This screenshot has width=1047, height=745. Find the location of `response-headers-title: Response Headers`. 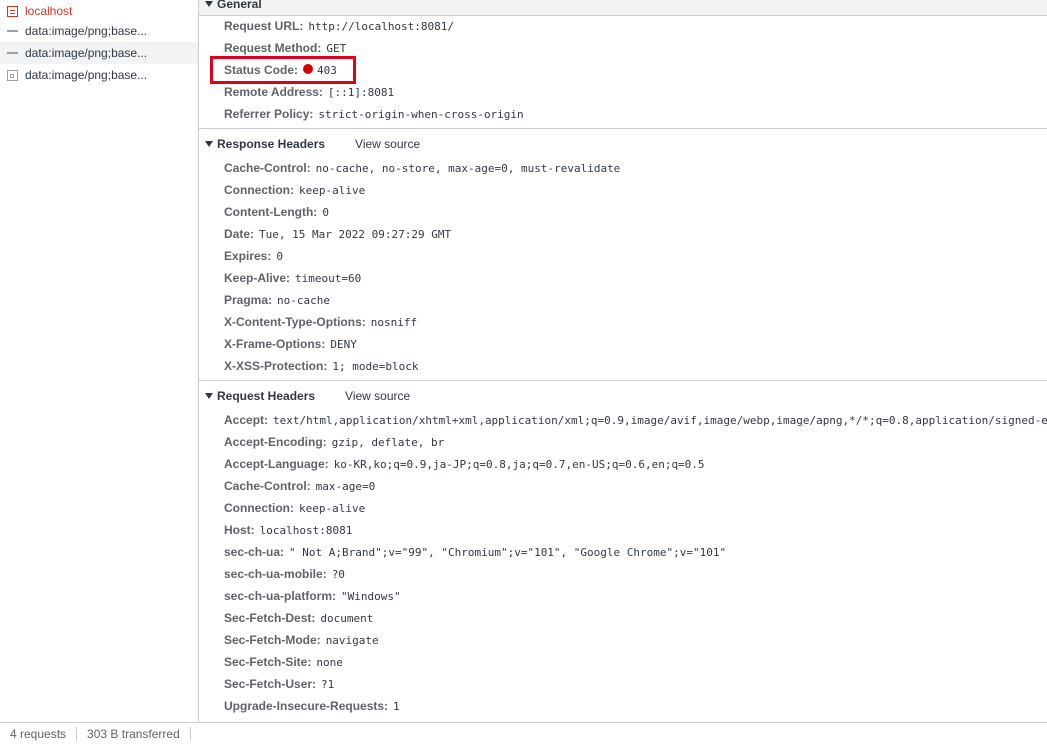

response-headers-title: Response Headers is located at coordinates (271, 144).